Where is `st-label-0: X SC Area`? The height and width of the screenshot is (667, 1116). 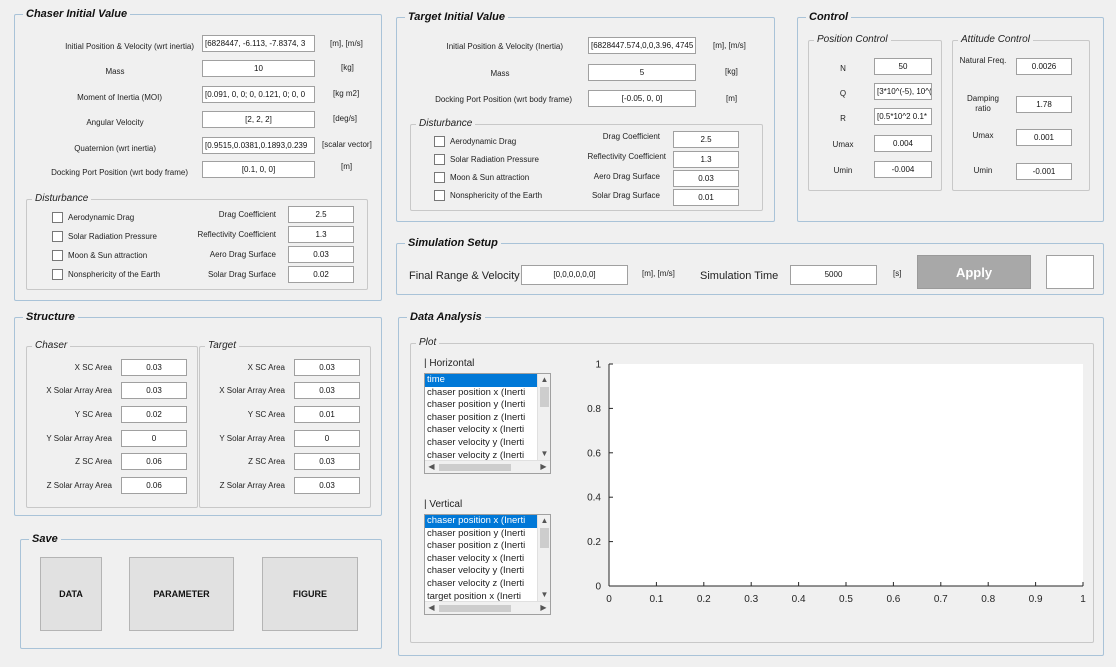 st-label-0: X SC Area is located at coordinates (266, 367).